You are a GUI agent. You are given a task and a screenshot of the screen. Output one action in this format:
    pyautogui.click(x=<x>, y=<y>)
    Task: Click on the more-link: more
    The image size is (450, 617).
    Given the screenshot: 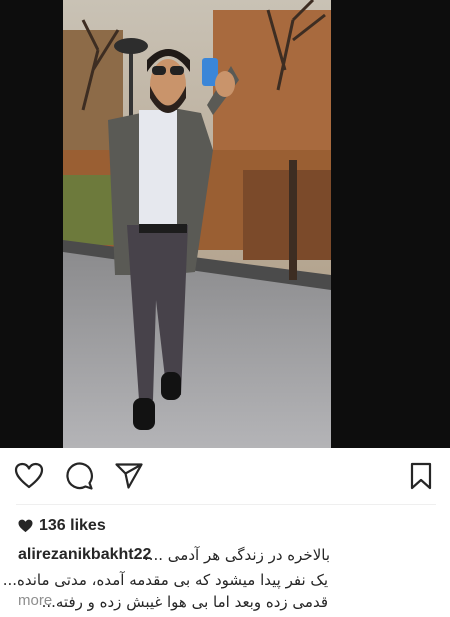 What is the action you would take?
    pyautogui.click(x=35, y=601)
    